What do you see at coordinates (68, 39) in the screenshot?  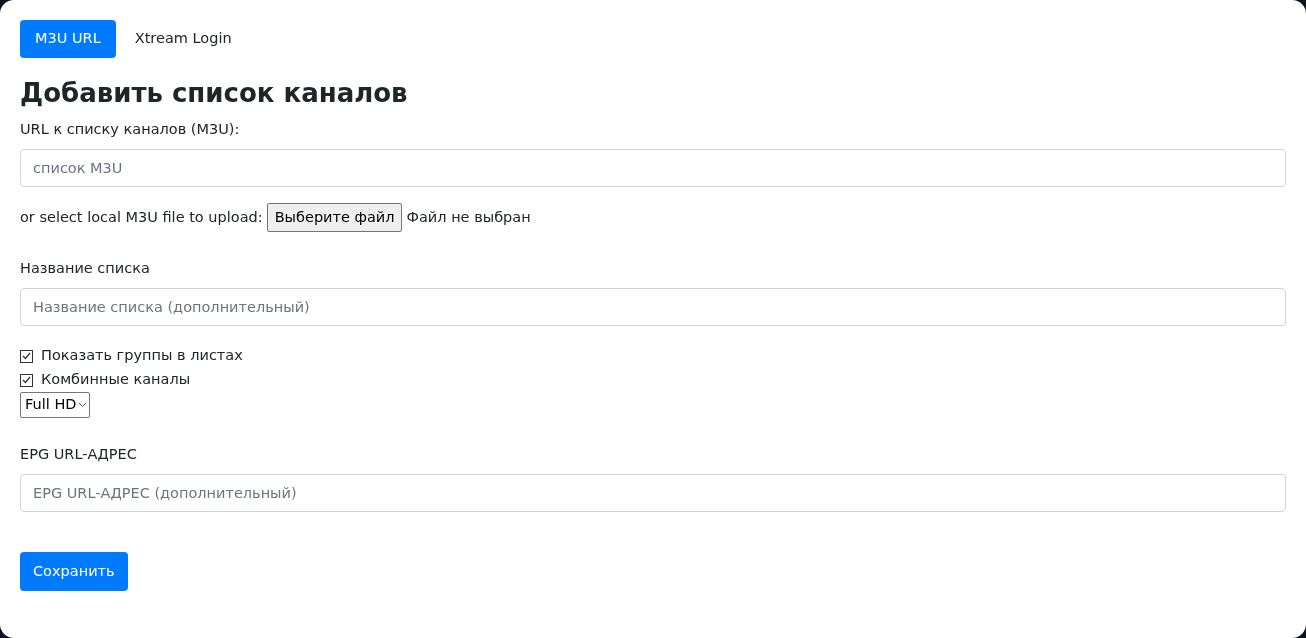 I see `tab: M3U URL` at bounding box center [68, 39].